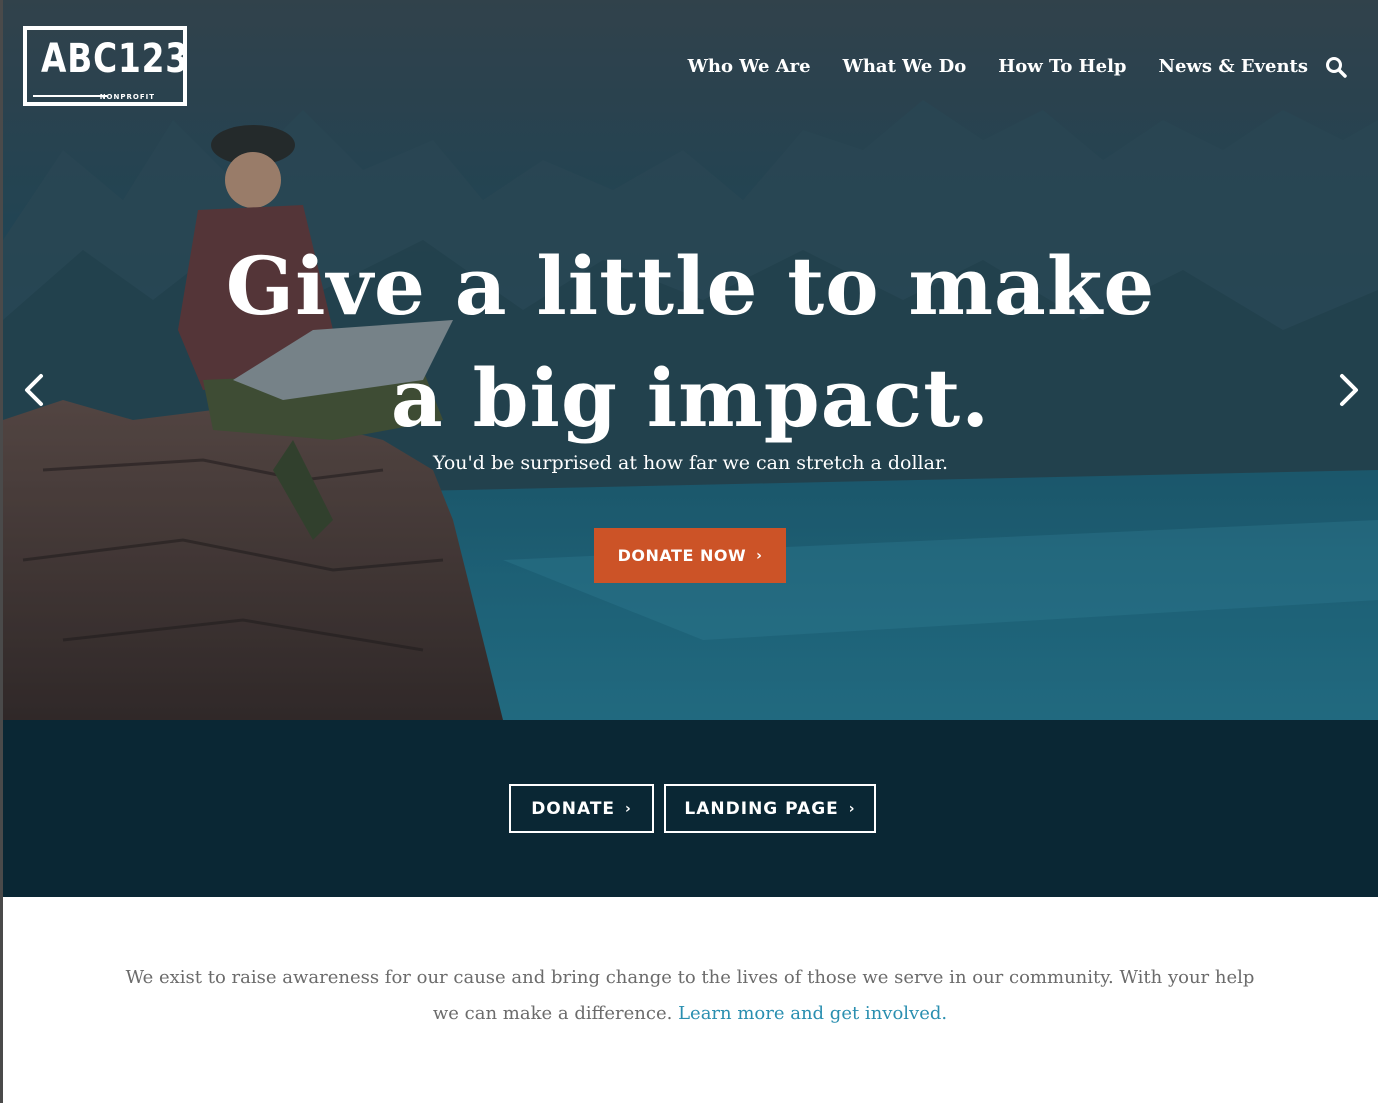 This screenshot has height=1103, width=1378. What do you see at coordinates (115, 59) in the screenshot?
I see `logo-wordmark: ABC123` at bounding box center [115, 59].